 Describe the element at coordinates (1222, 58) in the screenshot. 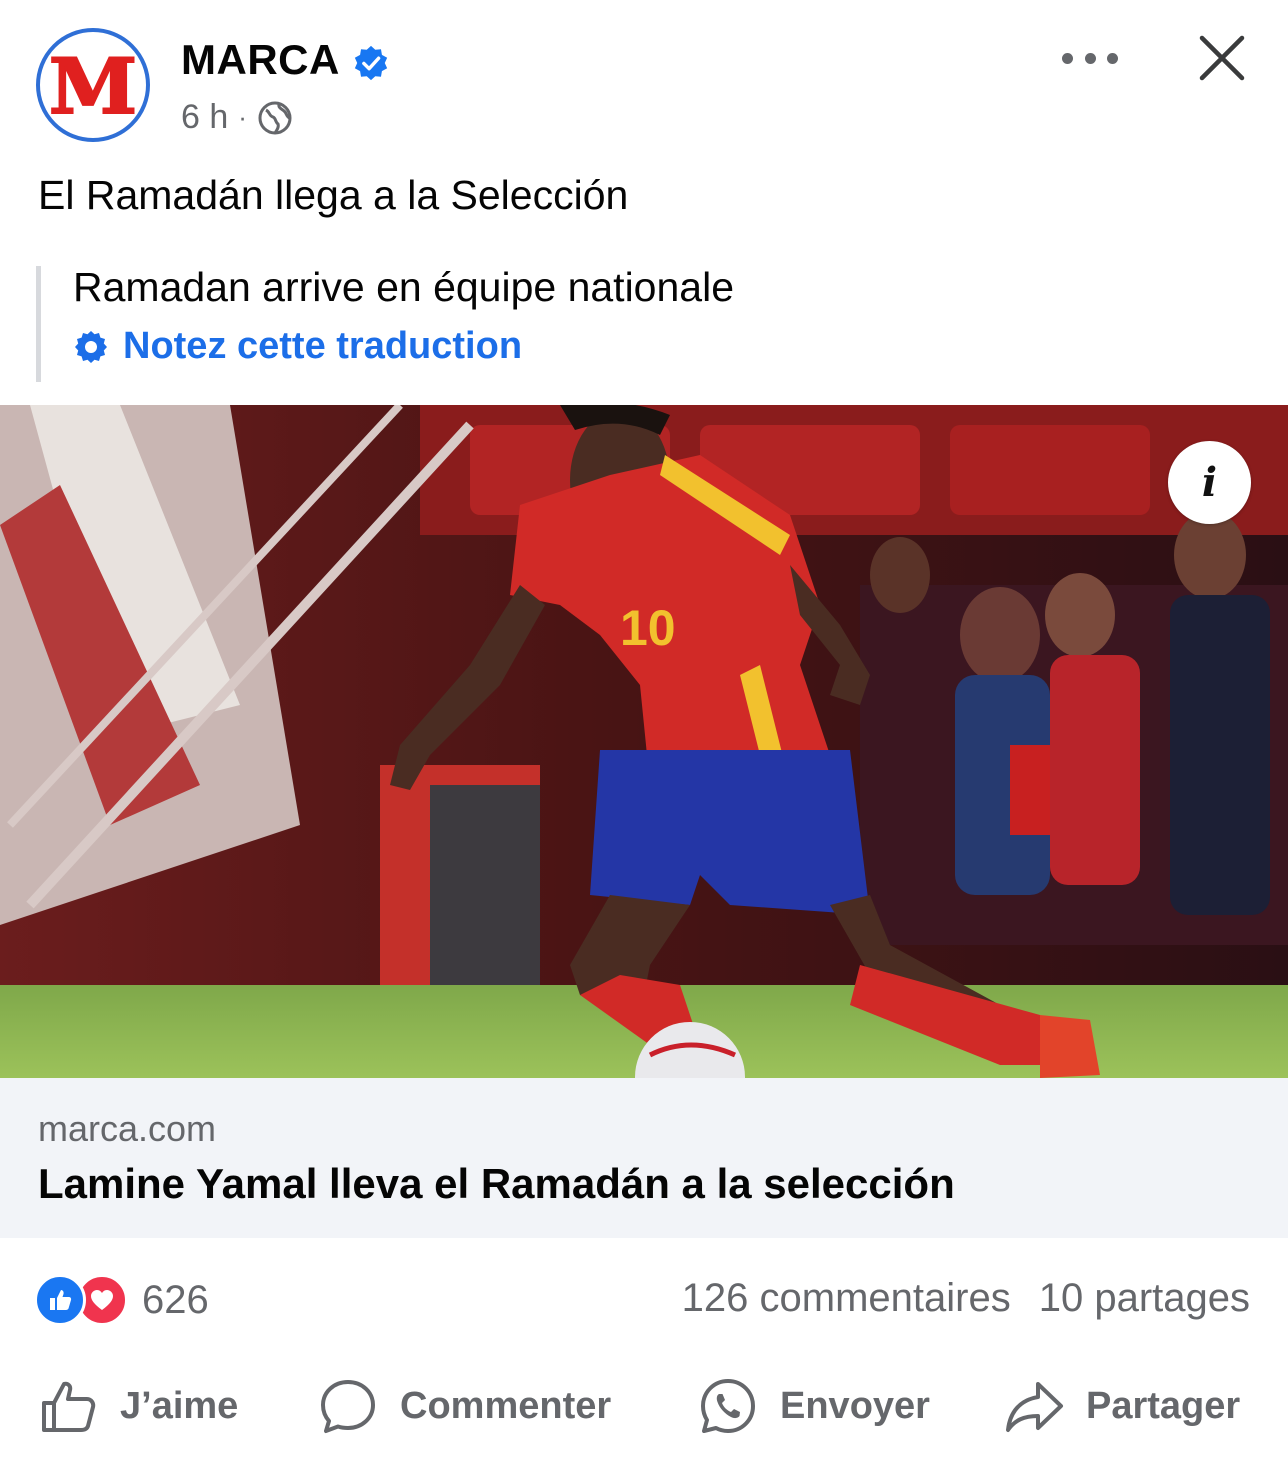

I see `close-icon` at that location.